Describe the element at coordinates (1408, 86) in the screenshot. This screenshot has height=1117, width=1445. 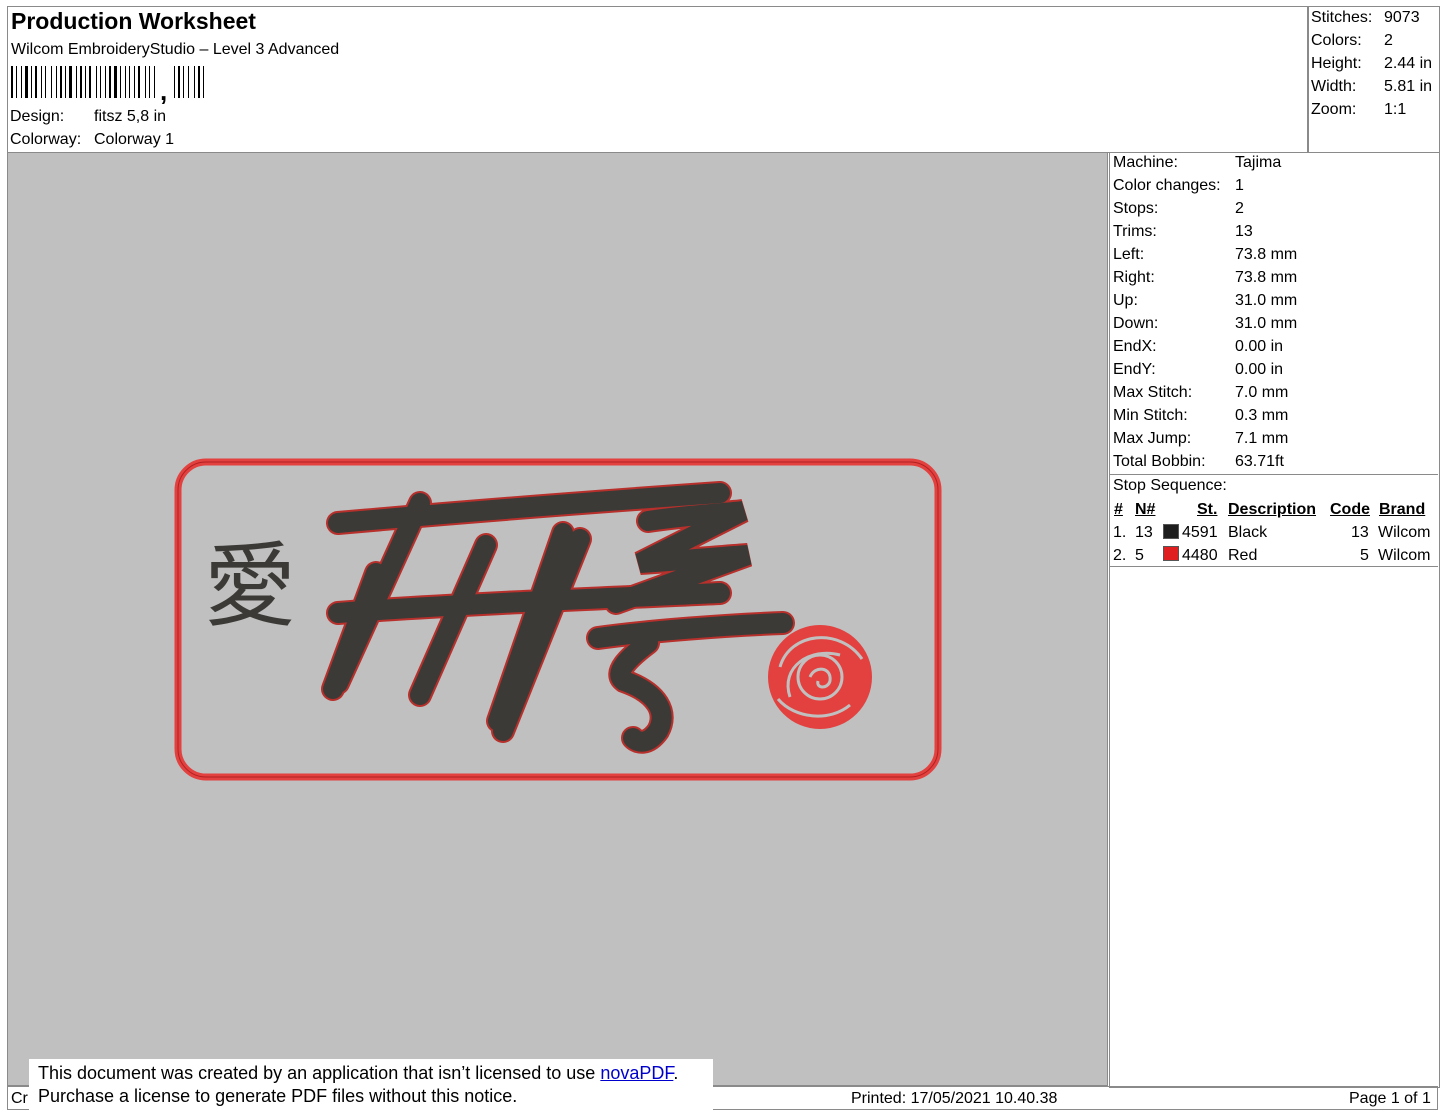
I see `summary-value: 5.81 in` at that location.